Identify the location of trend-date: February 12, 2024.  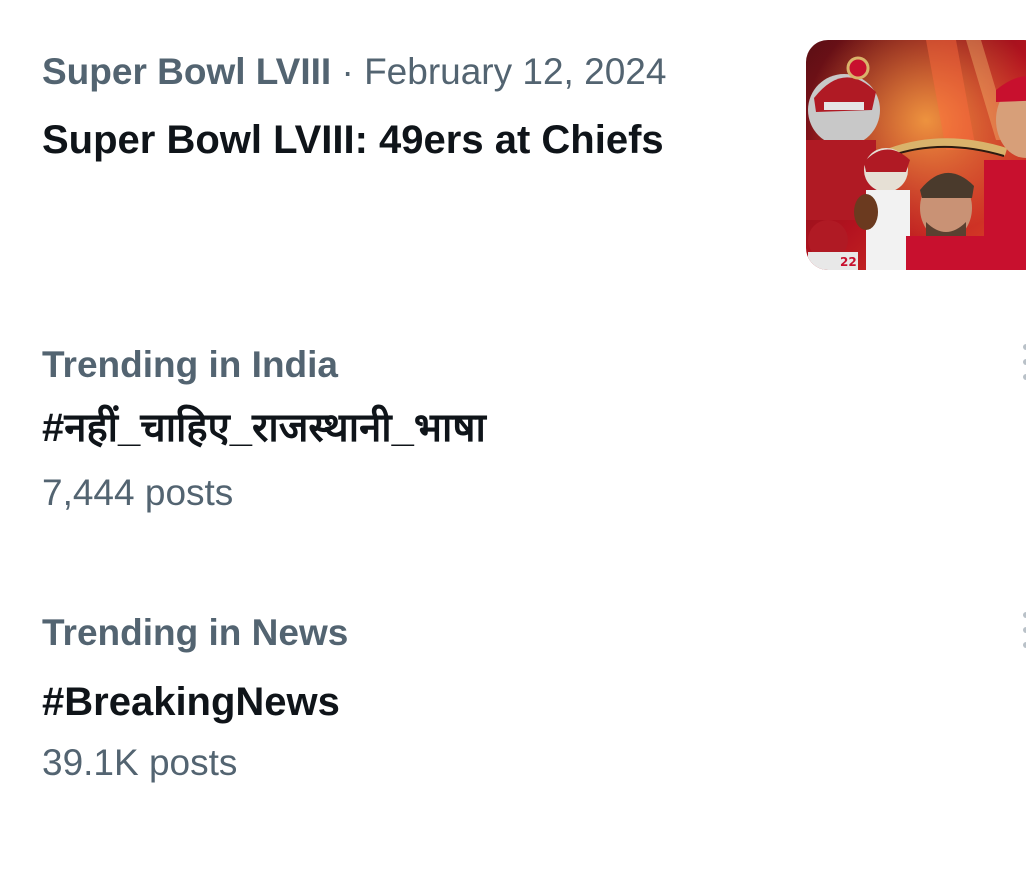
(515, 71).